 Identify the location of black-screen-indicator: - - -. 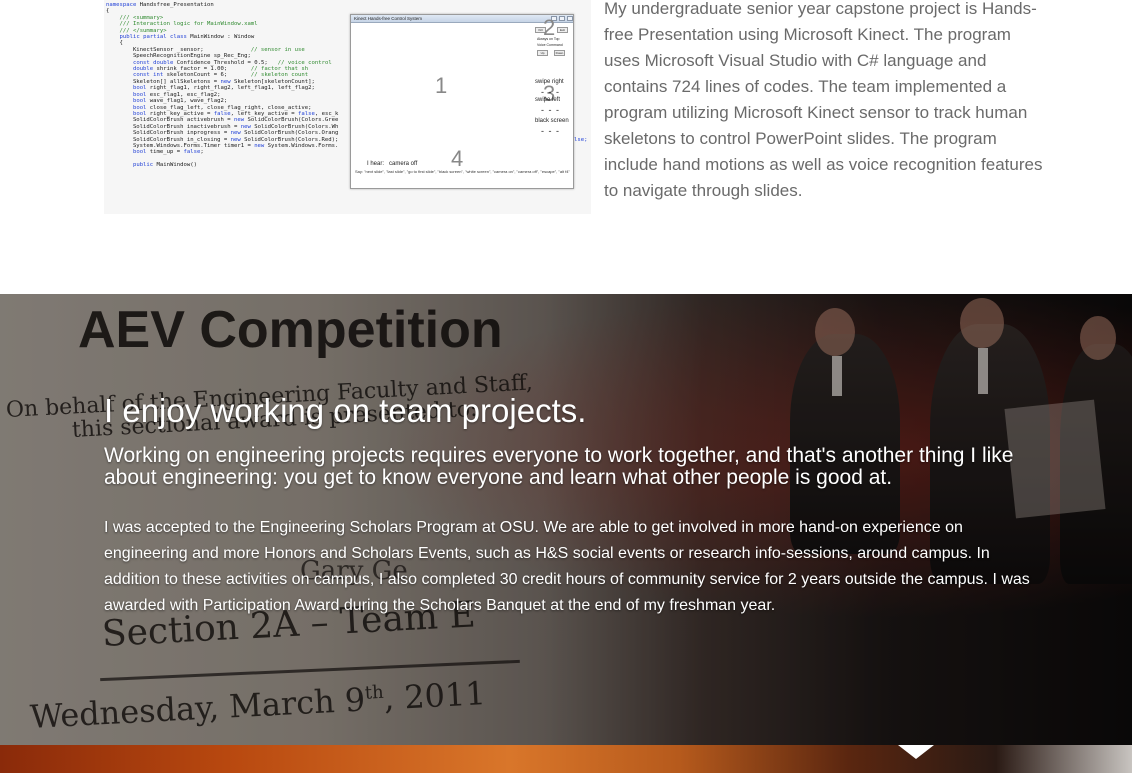
(550, 131).